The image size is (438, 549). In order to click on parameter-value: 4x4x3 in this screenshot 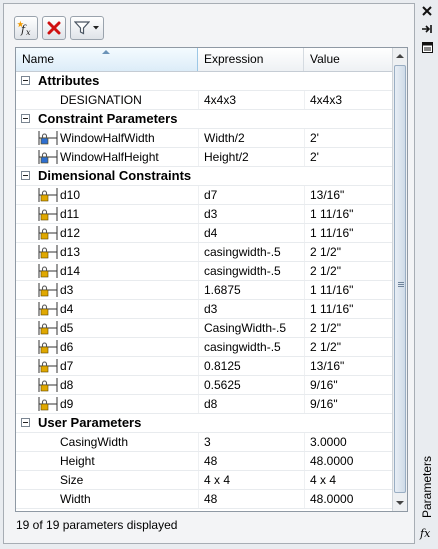, I will do `click(350, 100)`.